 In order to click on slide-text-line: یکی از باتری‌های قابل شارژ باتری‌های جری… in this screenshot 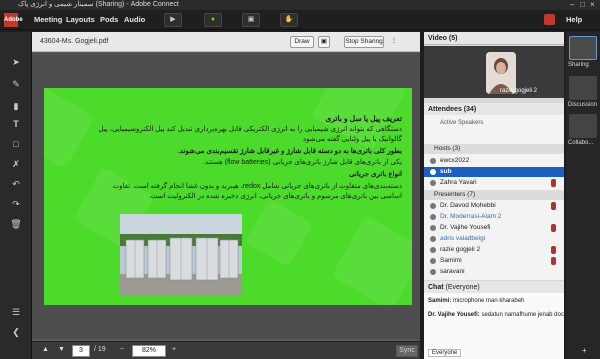, I will do `click(302, 162)`.